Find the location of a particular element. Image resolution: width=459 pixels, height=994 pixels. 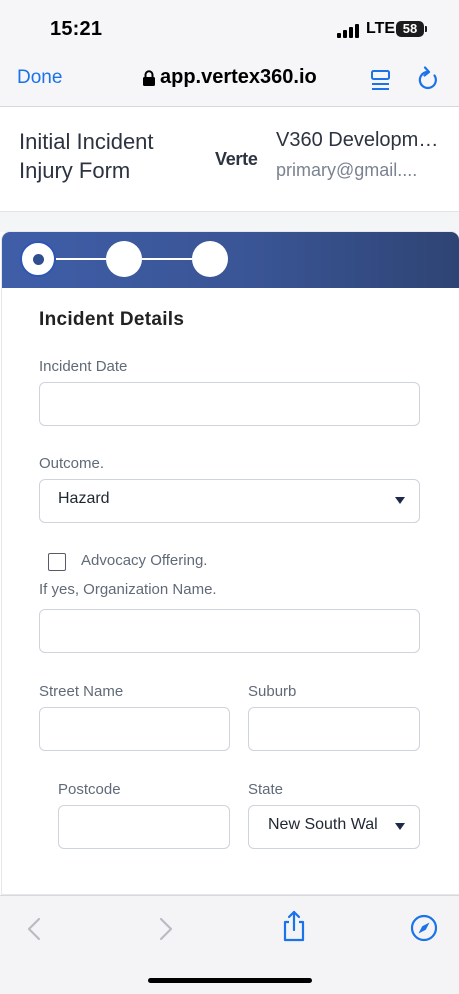

home-indicator is located at coordinates (230, 980).